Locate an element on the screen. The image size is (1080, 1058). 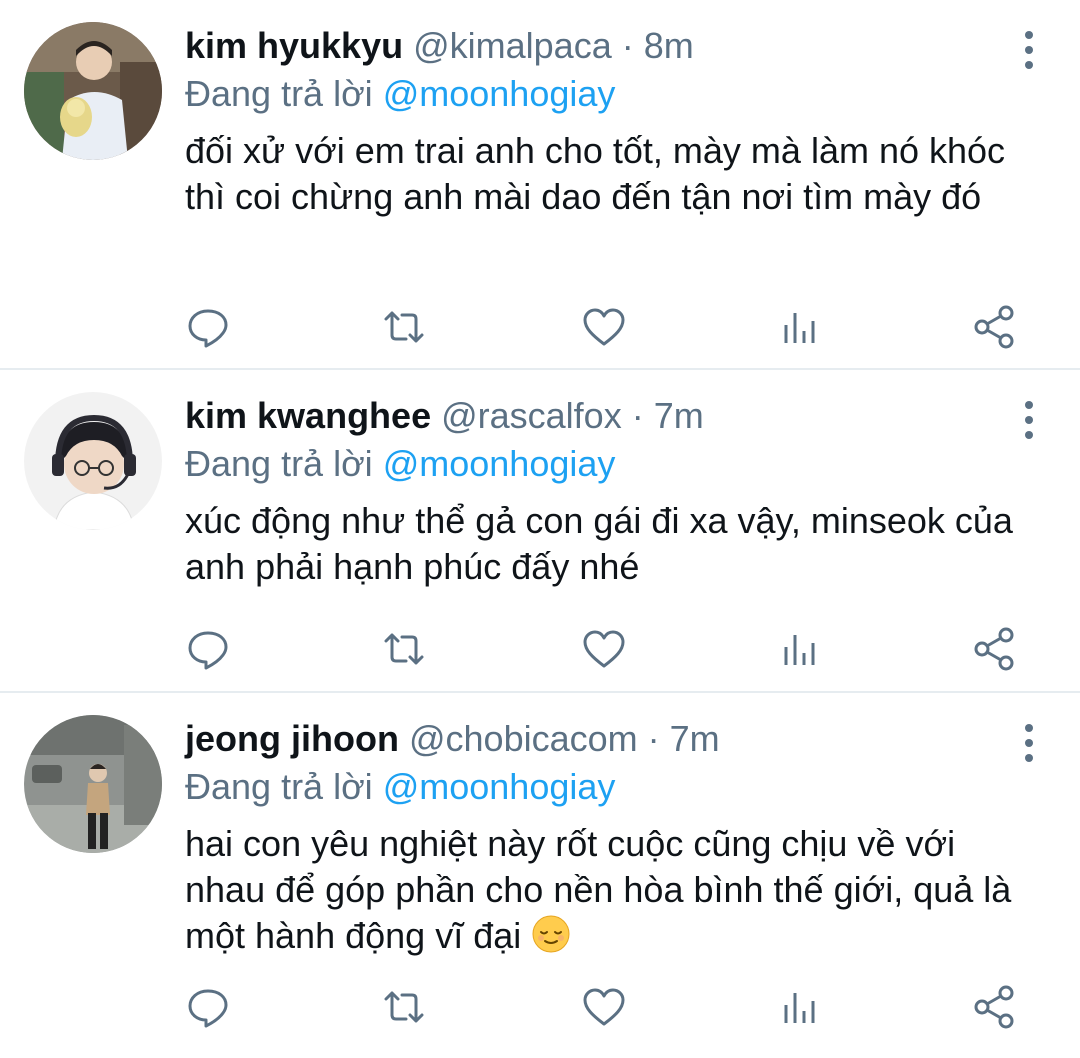
timestamp: 8m is located at coordinates (669, 45).